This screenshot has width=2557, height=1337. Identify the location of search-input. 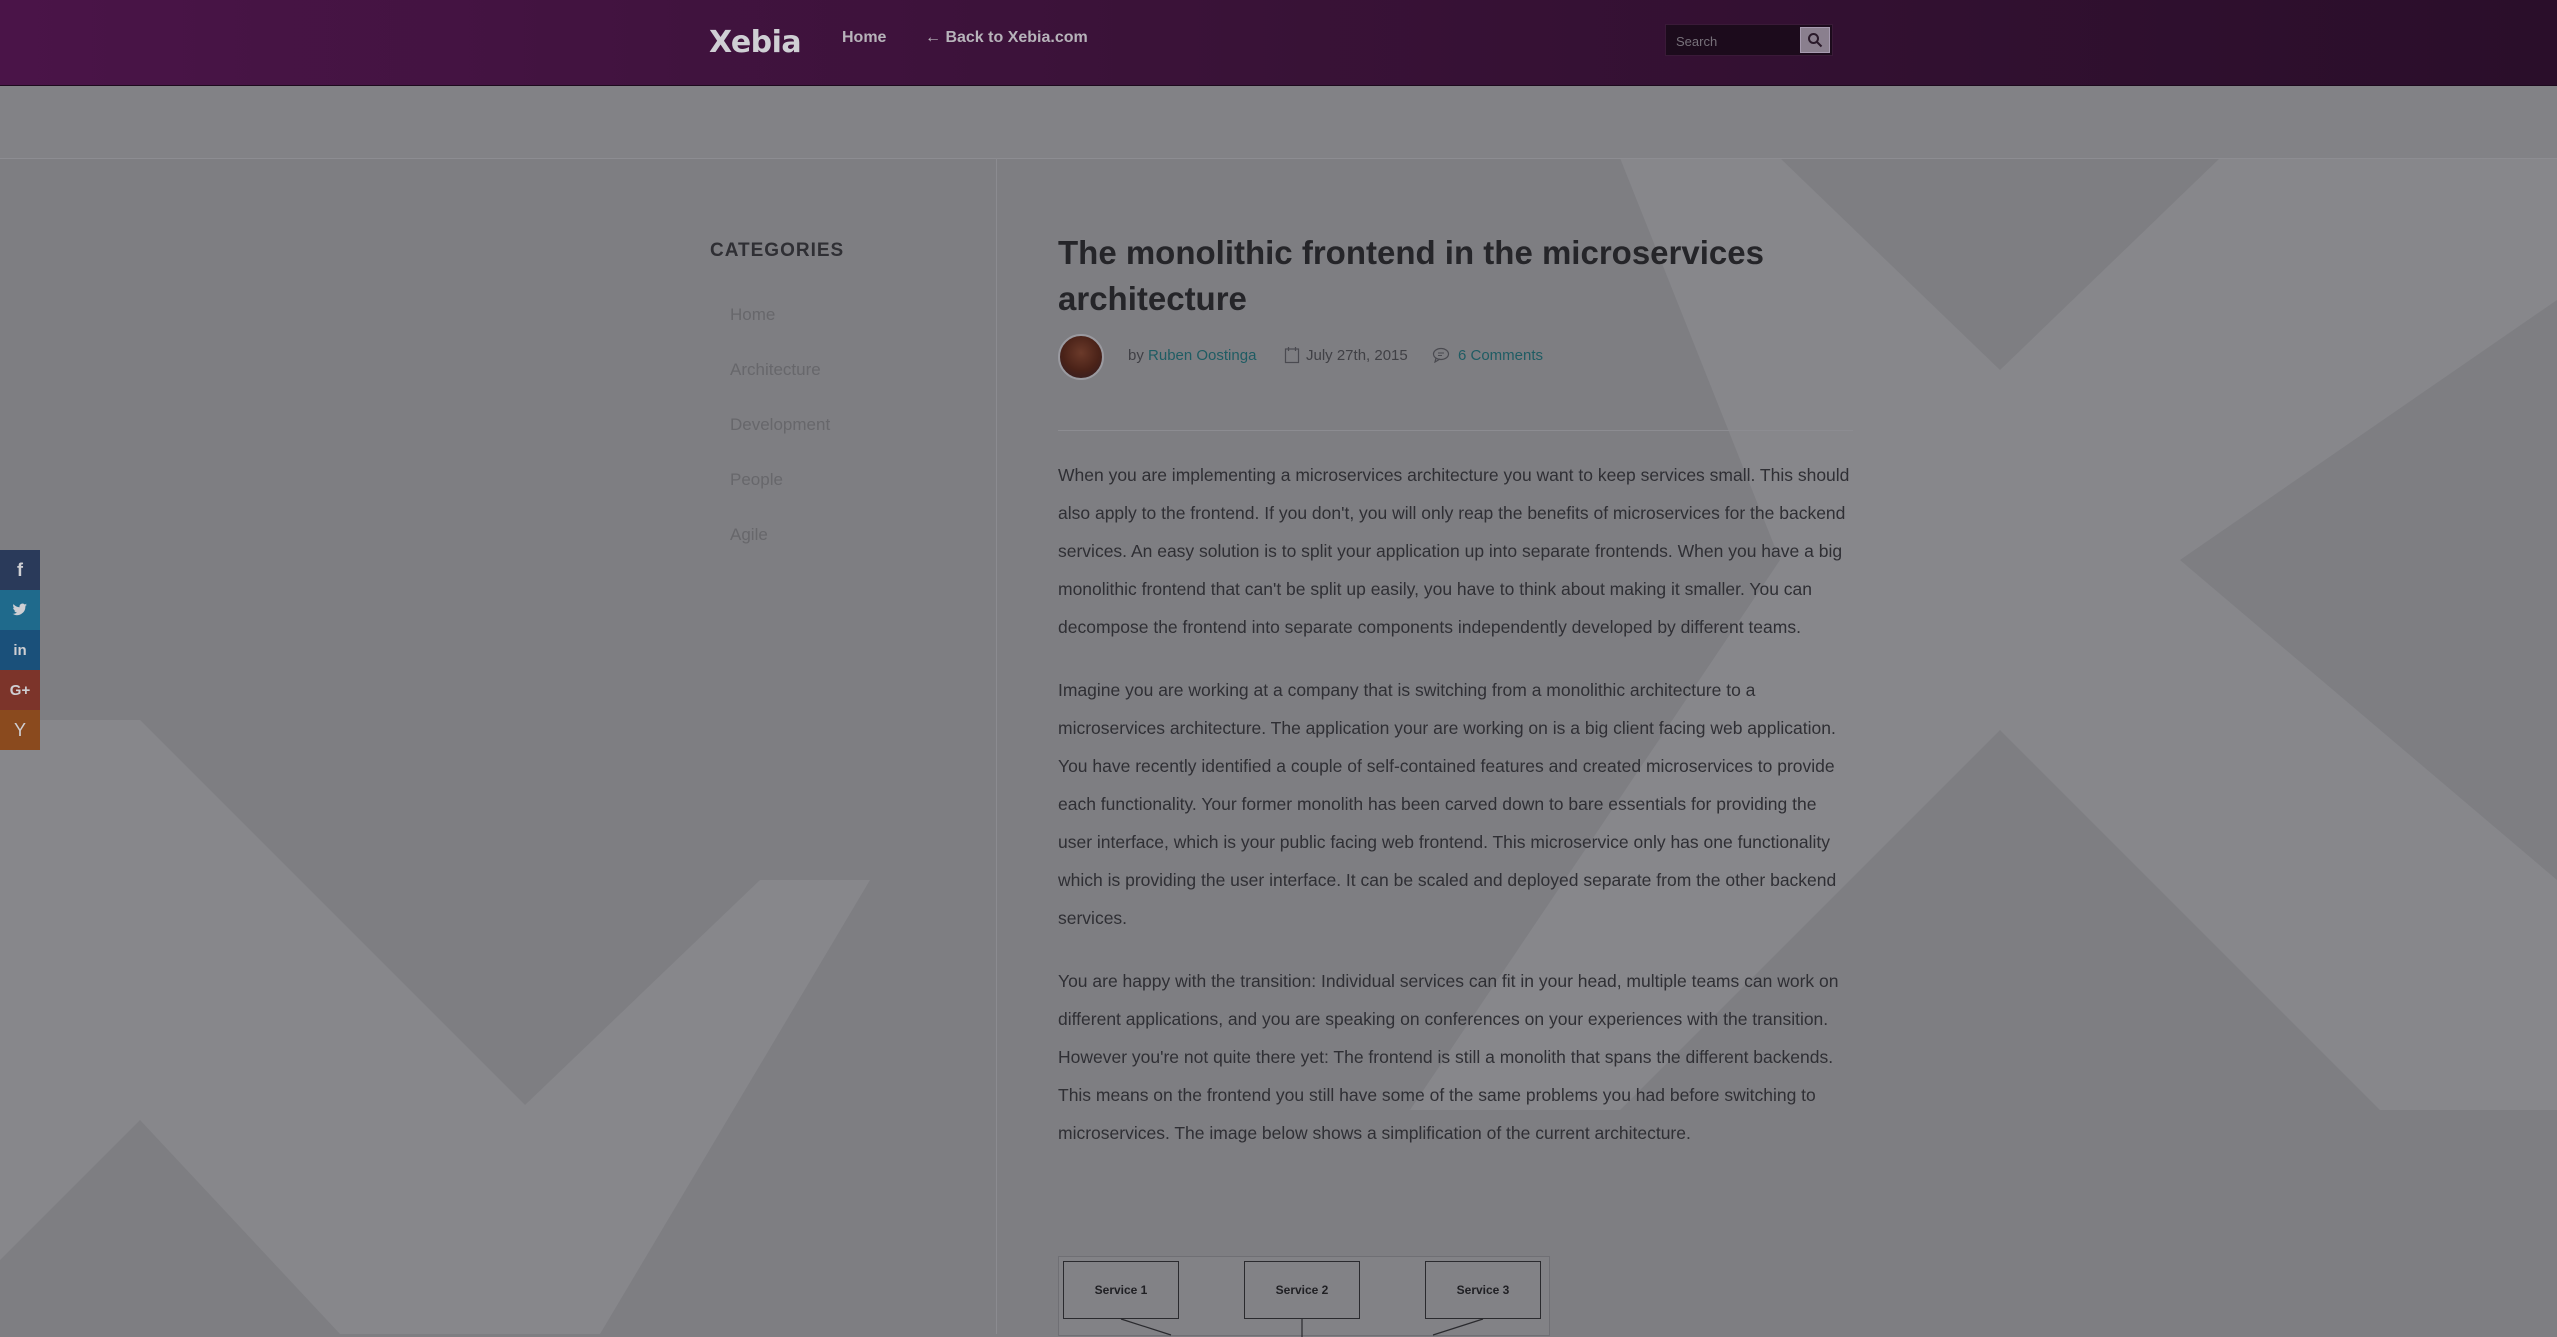
(1736, 41).